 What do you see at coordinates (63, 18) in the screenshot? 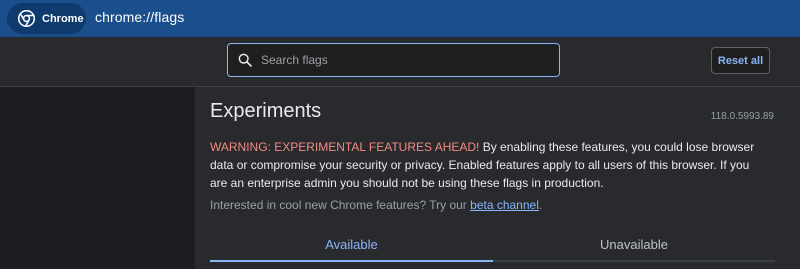
I see `chip-label: Chrome` at bounding box center [63, 18].